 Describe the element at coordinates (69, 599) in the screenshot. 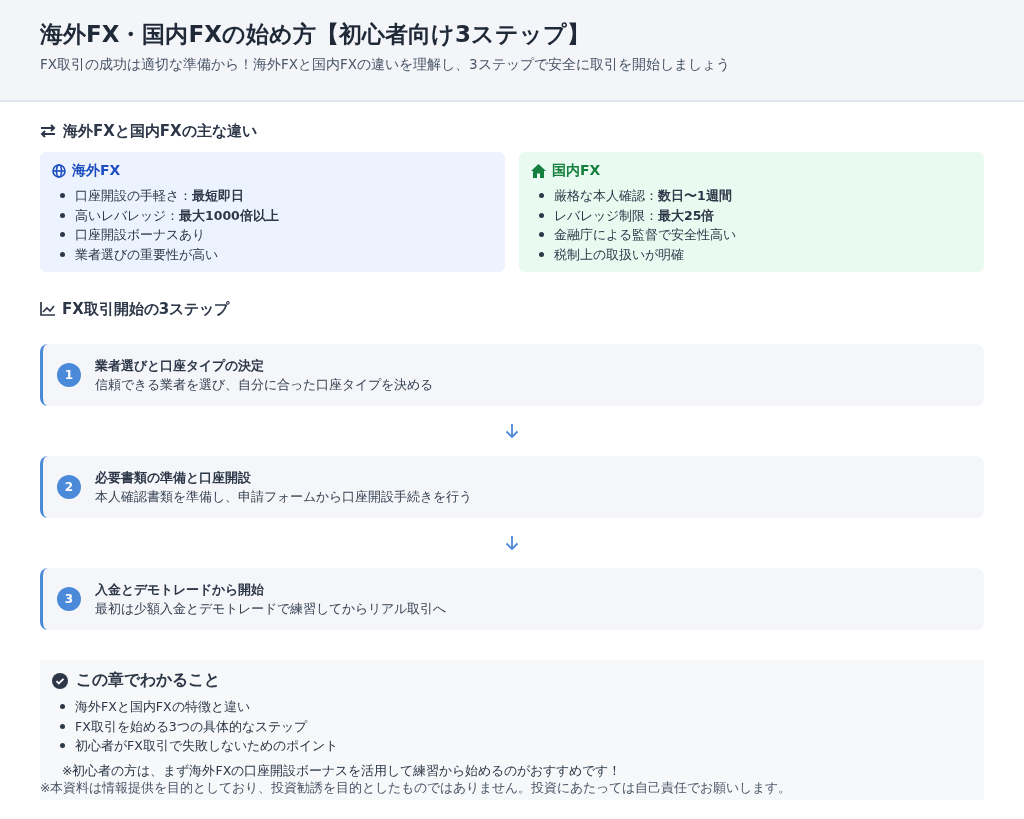

I see `step-number: 3` at that location.